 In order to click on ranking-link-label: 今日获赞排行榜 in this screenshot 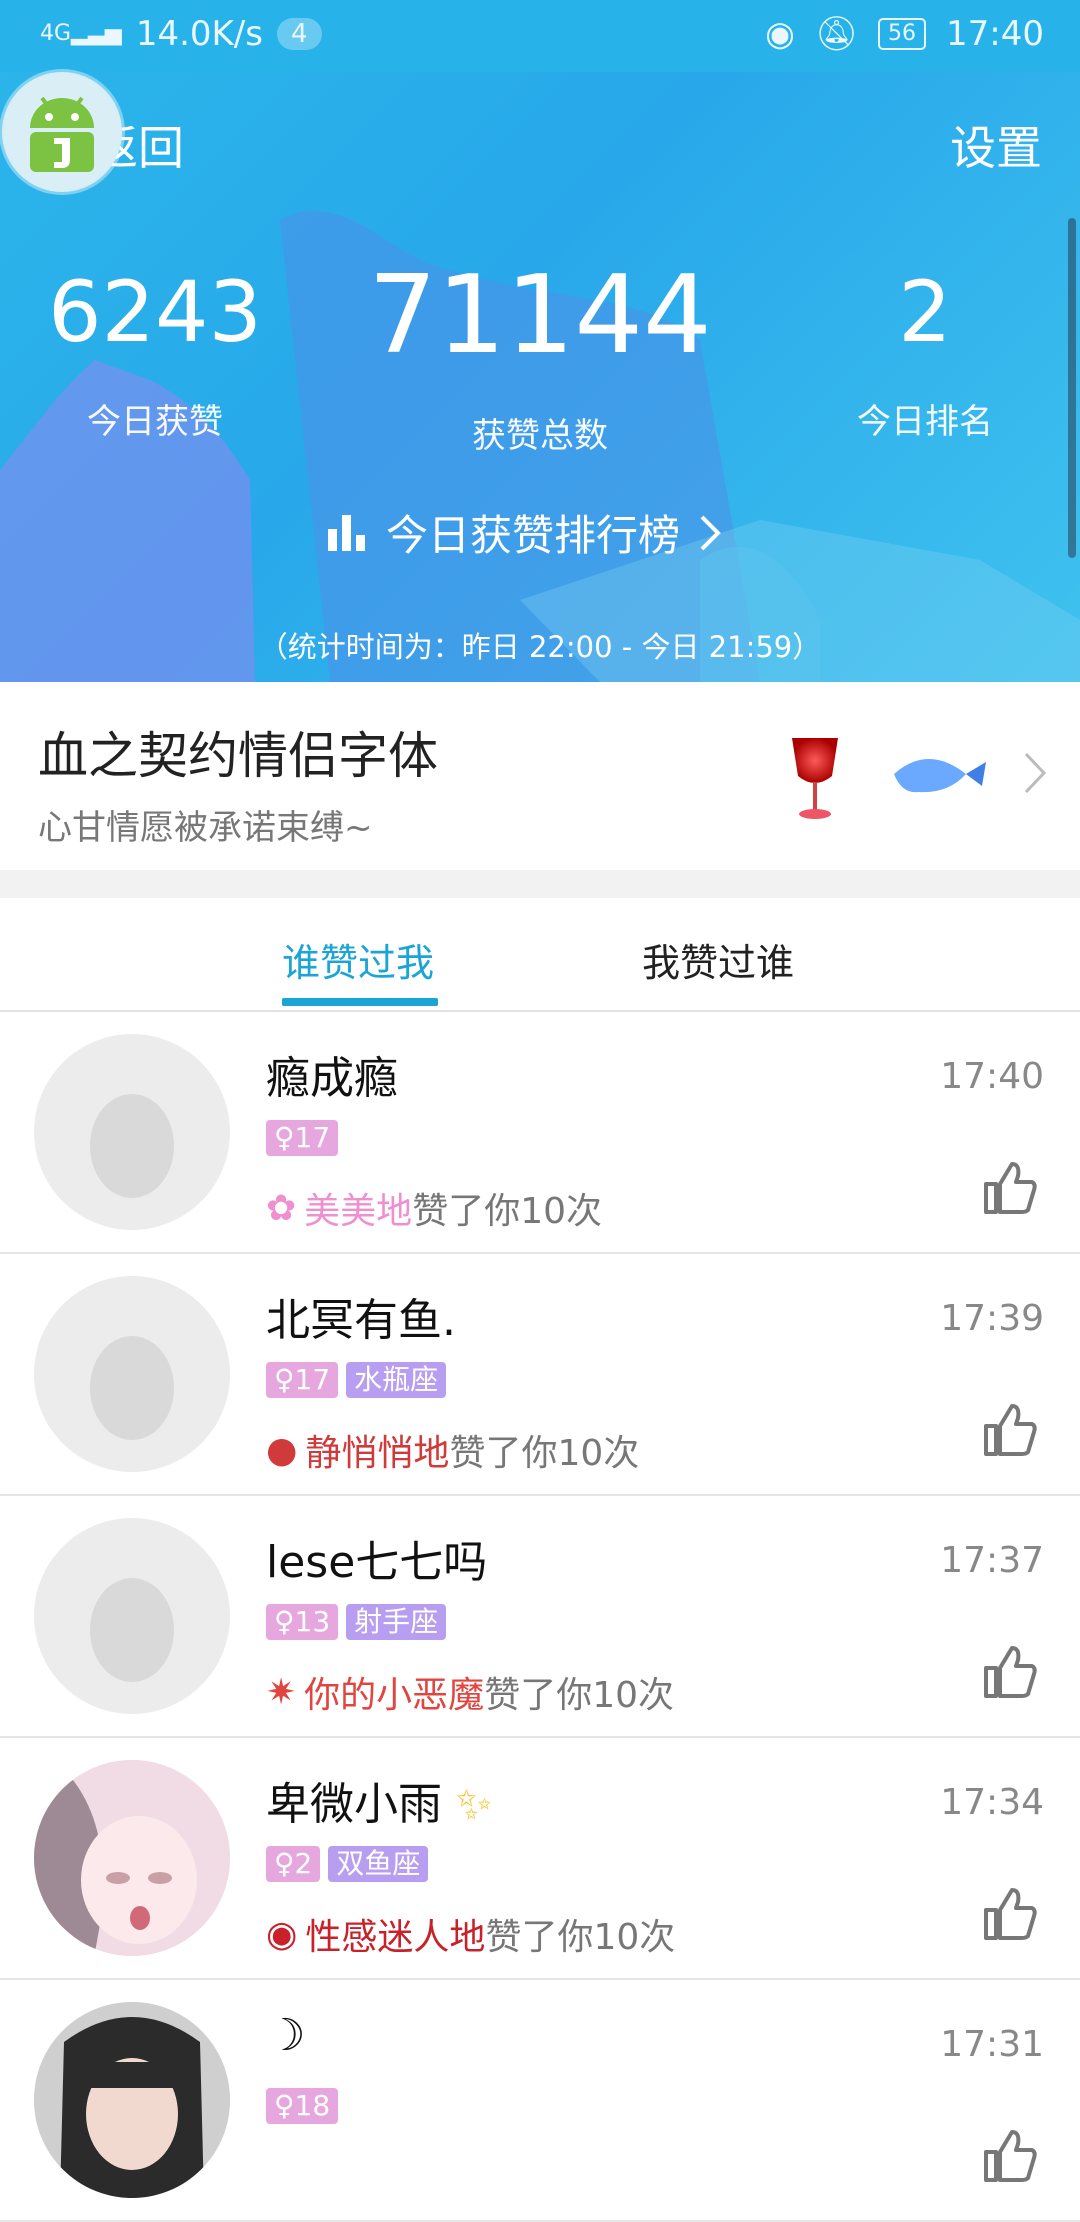, I will do `click(533, 535)`.